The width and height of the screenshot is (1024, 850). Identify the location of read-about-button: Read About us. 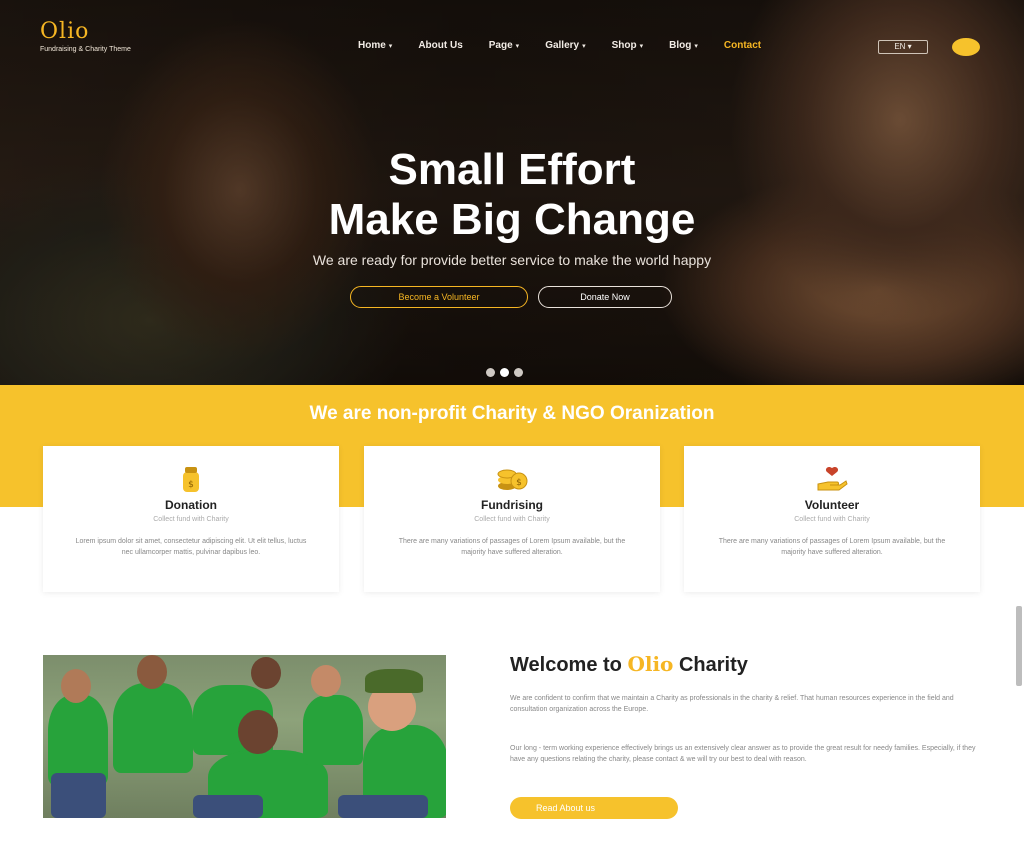
(594, 808).